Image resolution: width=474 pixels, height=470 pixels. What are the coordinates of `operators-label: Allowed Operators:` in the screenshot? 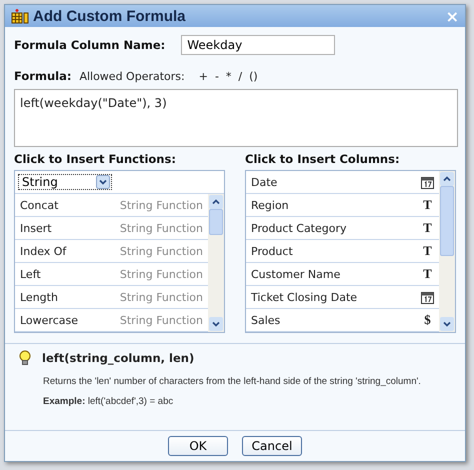 It's located at (132, 76).